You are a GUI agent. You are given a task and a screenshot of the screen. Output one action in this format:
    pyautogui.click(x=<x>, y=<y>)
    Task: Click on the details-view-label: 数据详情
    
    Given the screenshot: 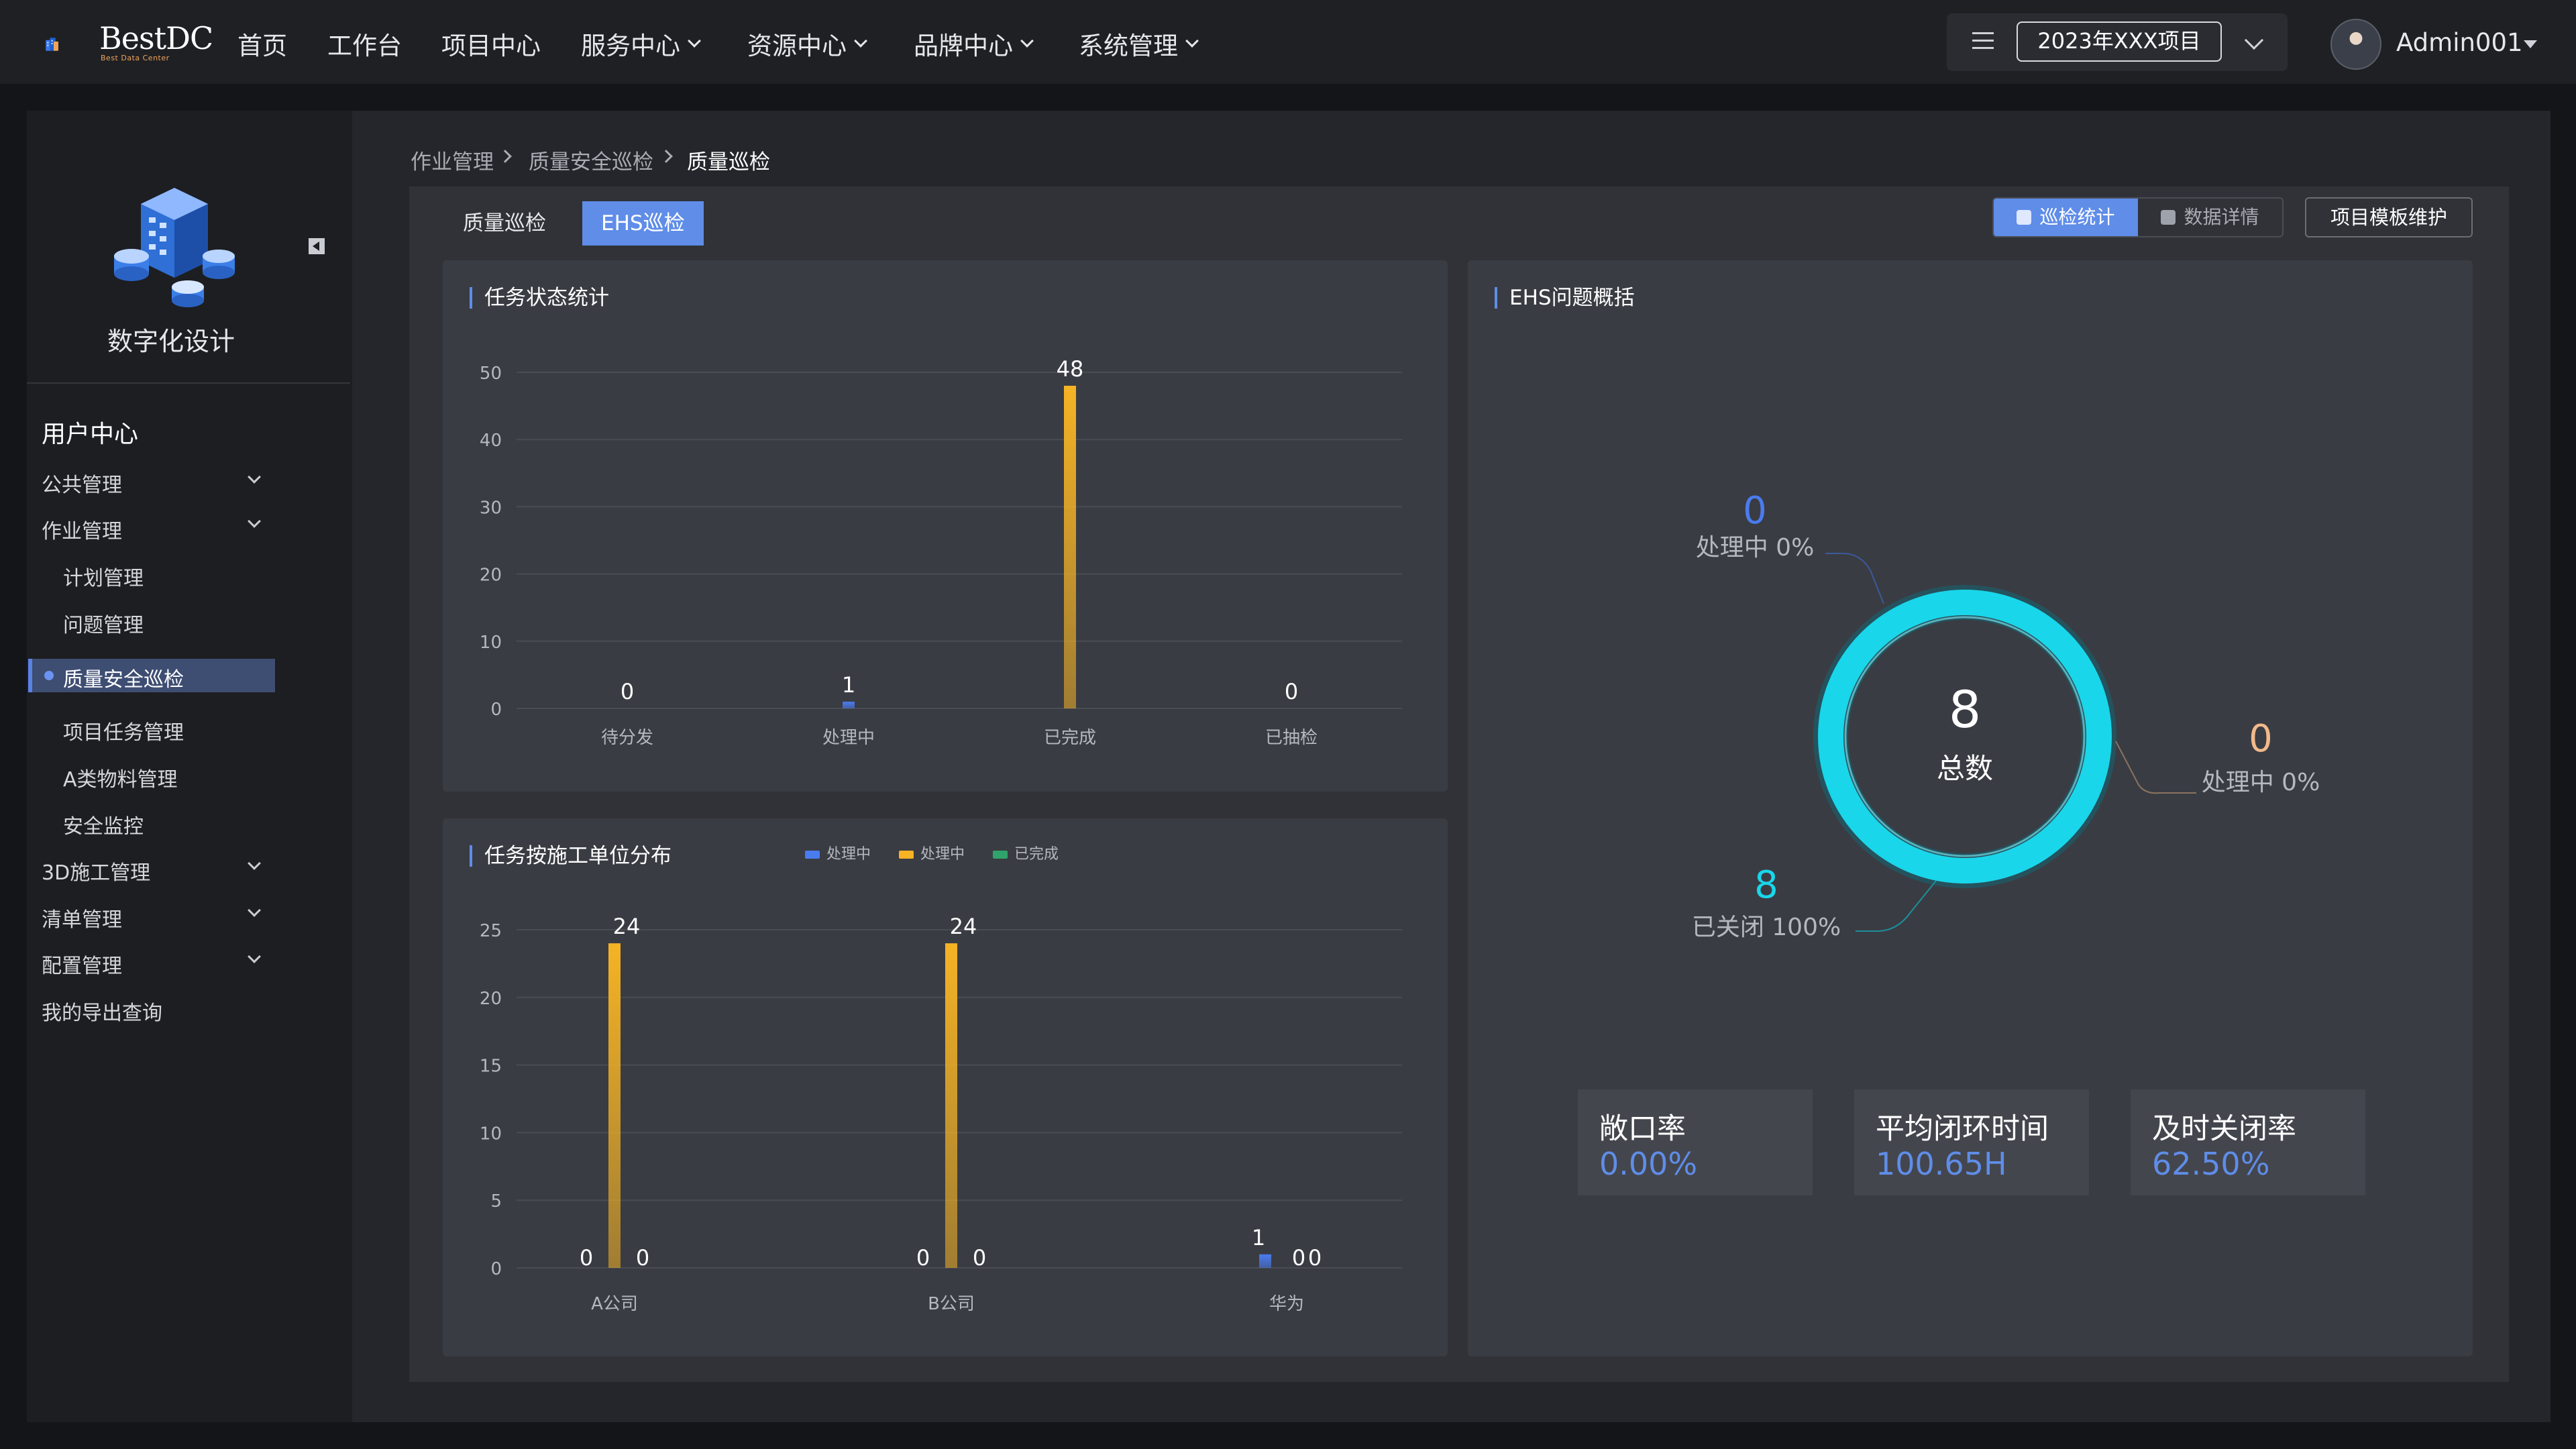 What is the action you would take?
    pyautogui.click(x=2221, y=217)
    